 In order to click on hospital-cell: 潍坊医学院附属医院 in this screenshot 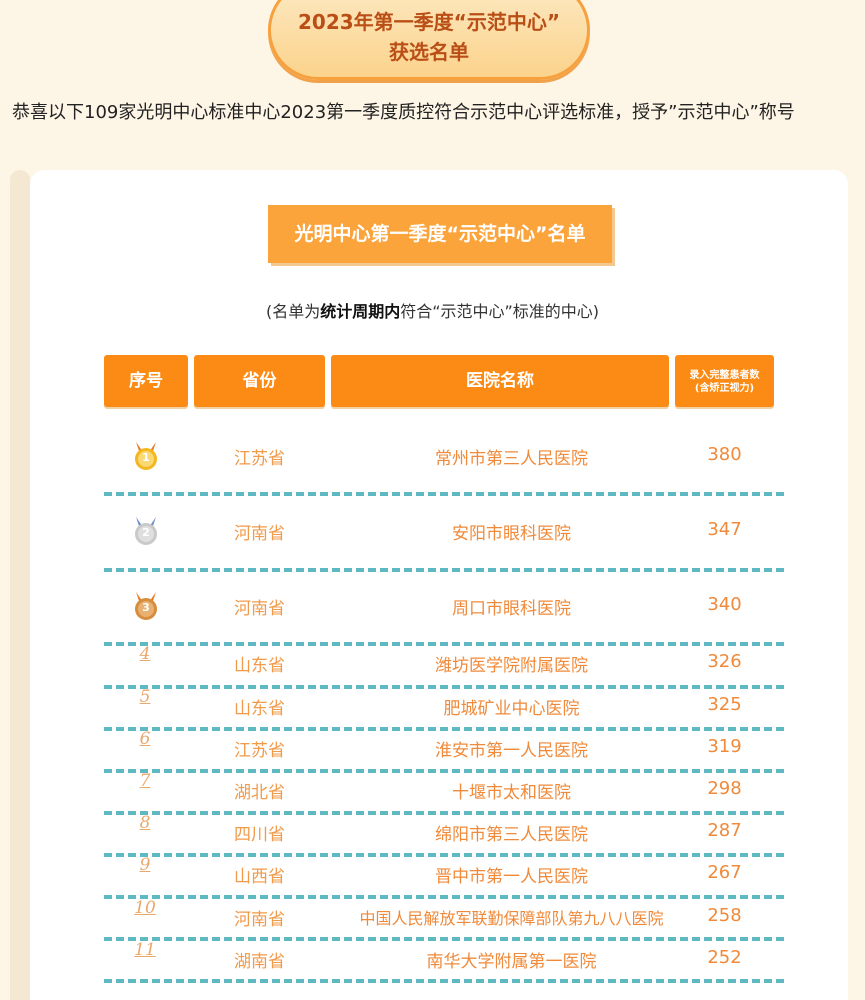, I will do `click(511, 666)`.